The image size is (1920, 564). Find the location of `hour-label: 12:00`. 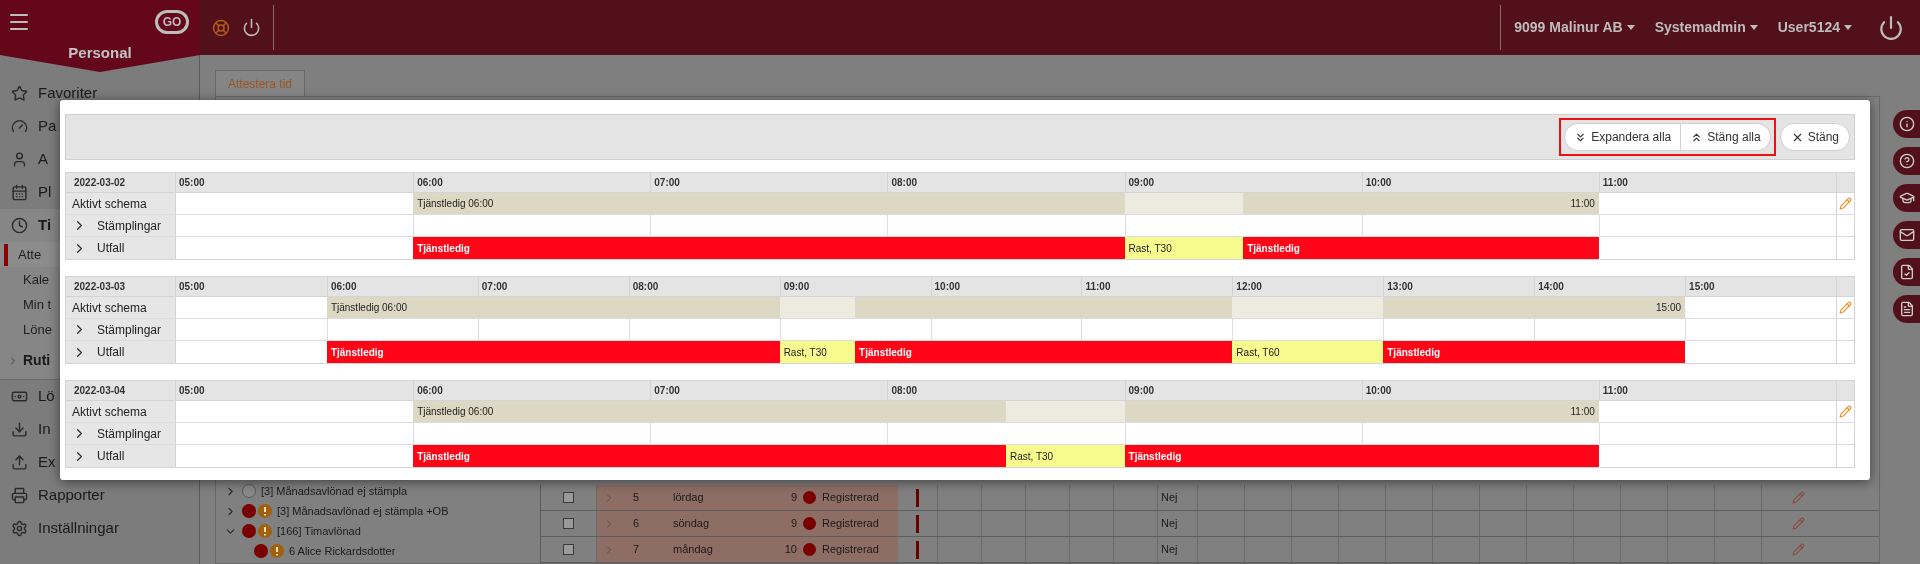

hour-label: 12:00 is located at coordinates (1249, 287).